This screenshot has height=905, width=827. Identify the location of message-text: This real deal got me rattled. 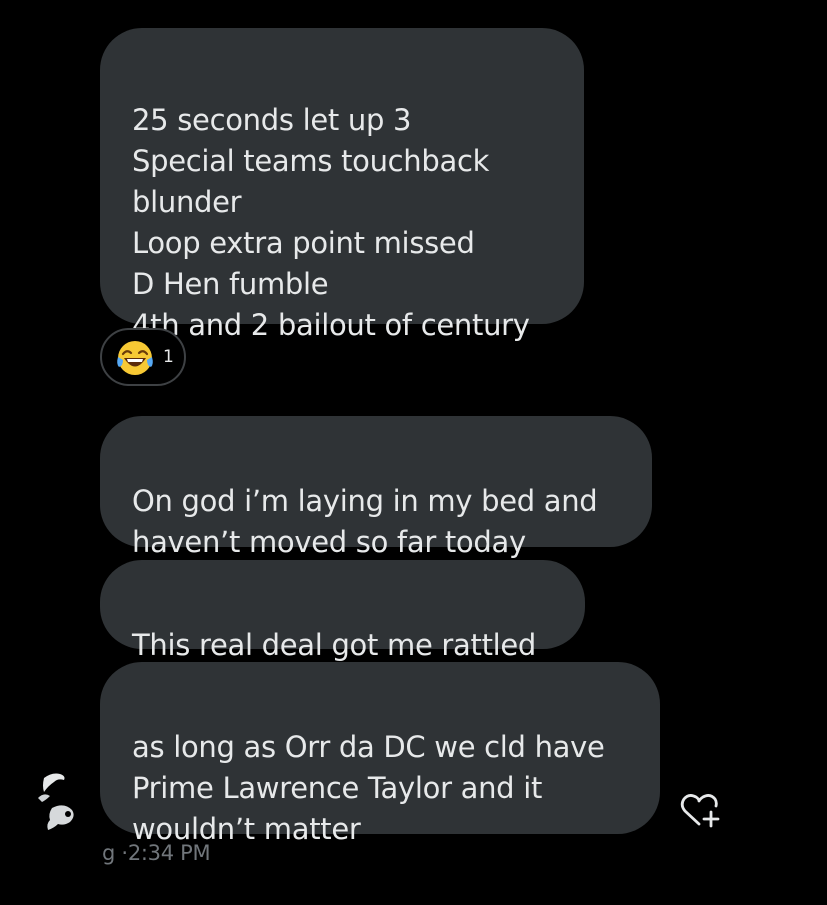
(334, 645).